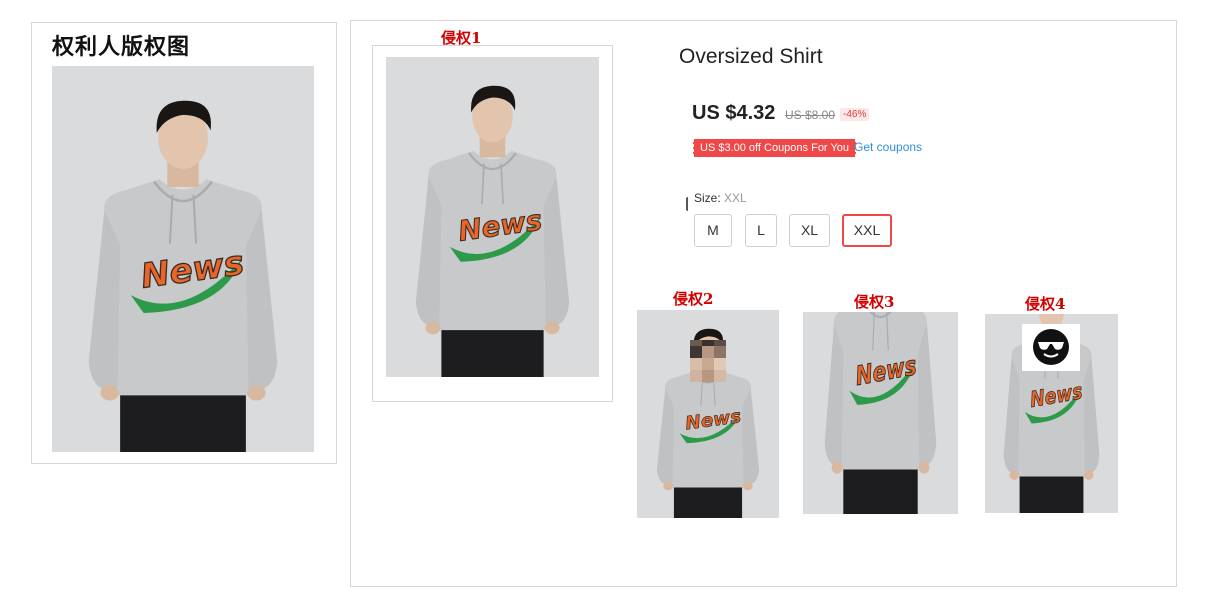 This screenshot has height=600, width=1206. I want to click on size-button-l: L, so click(761, 230).